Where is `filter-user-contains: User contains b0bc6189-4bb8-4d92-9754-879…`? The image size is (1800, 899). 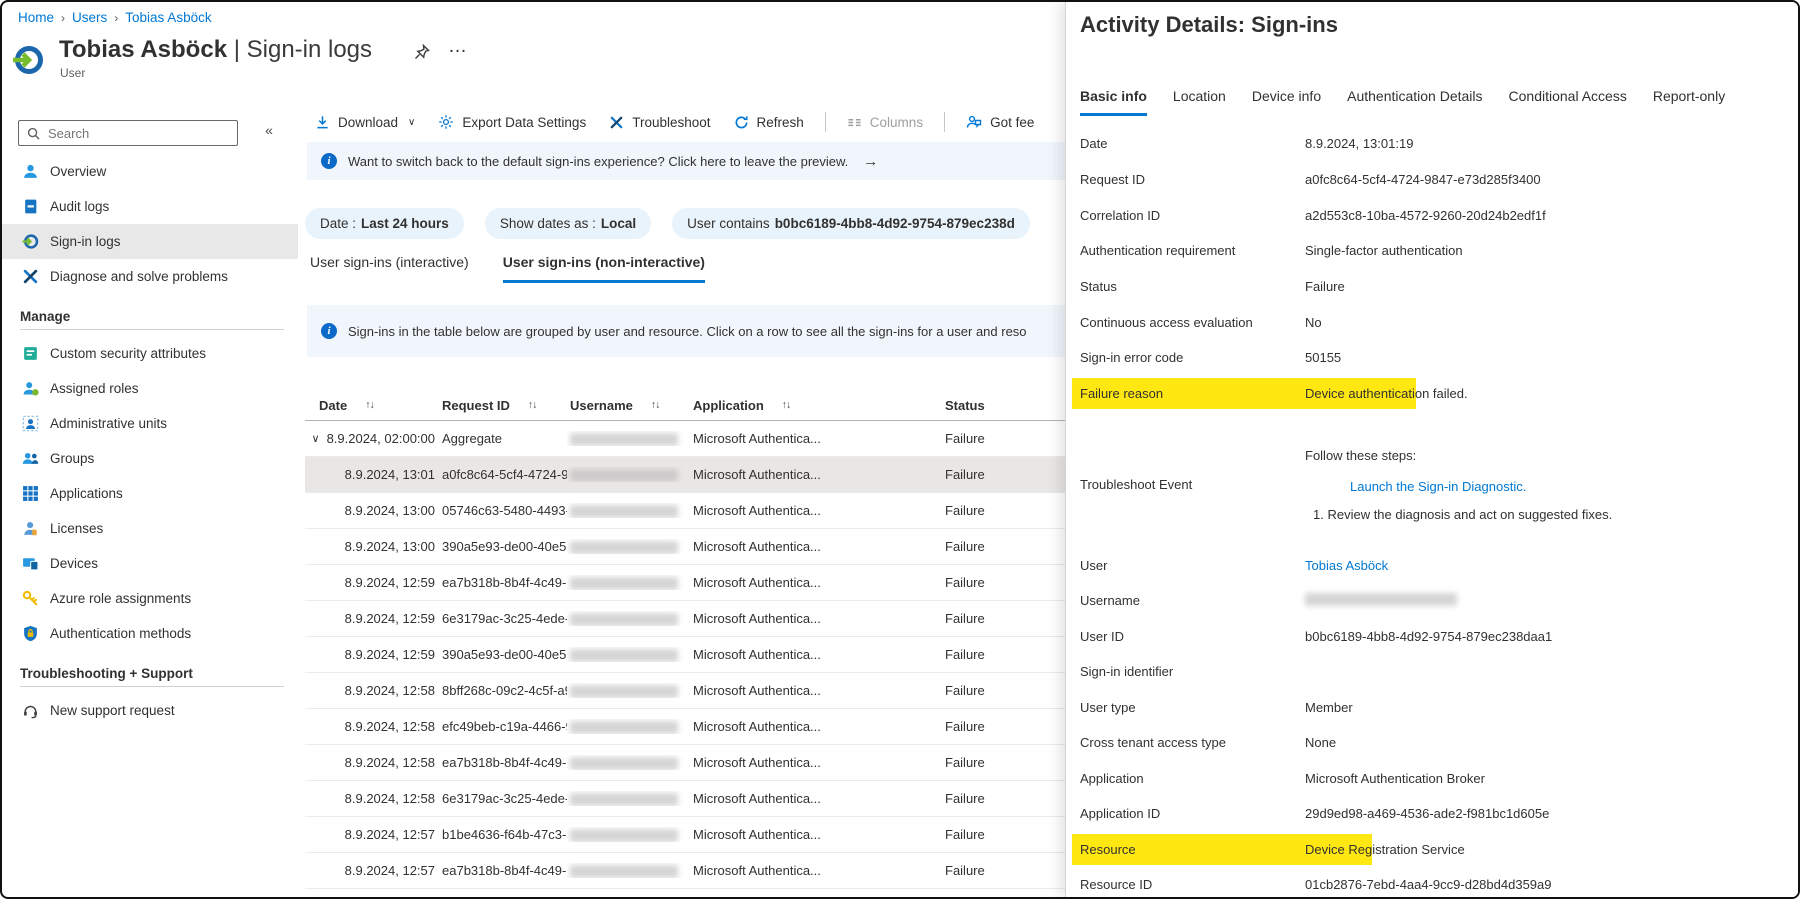 filter-user-contains: User contains b0bc6189-4bb8-4d92-9754-879… is located at coordinates (851, 223).